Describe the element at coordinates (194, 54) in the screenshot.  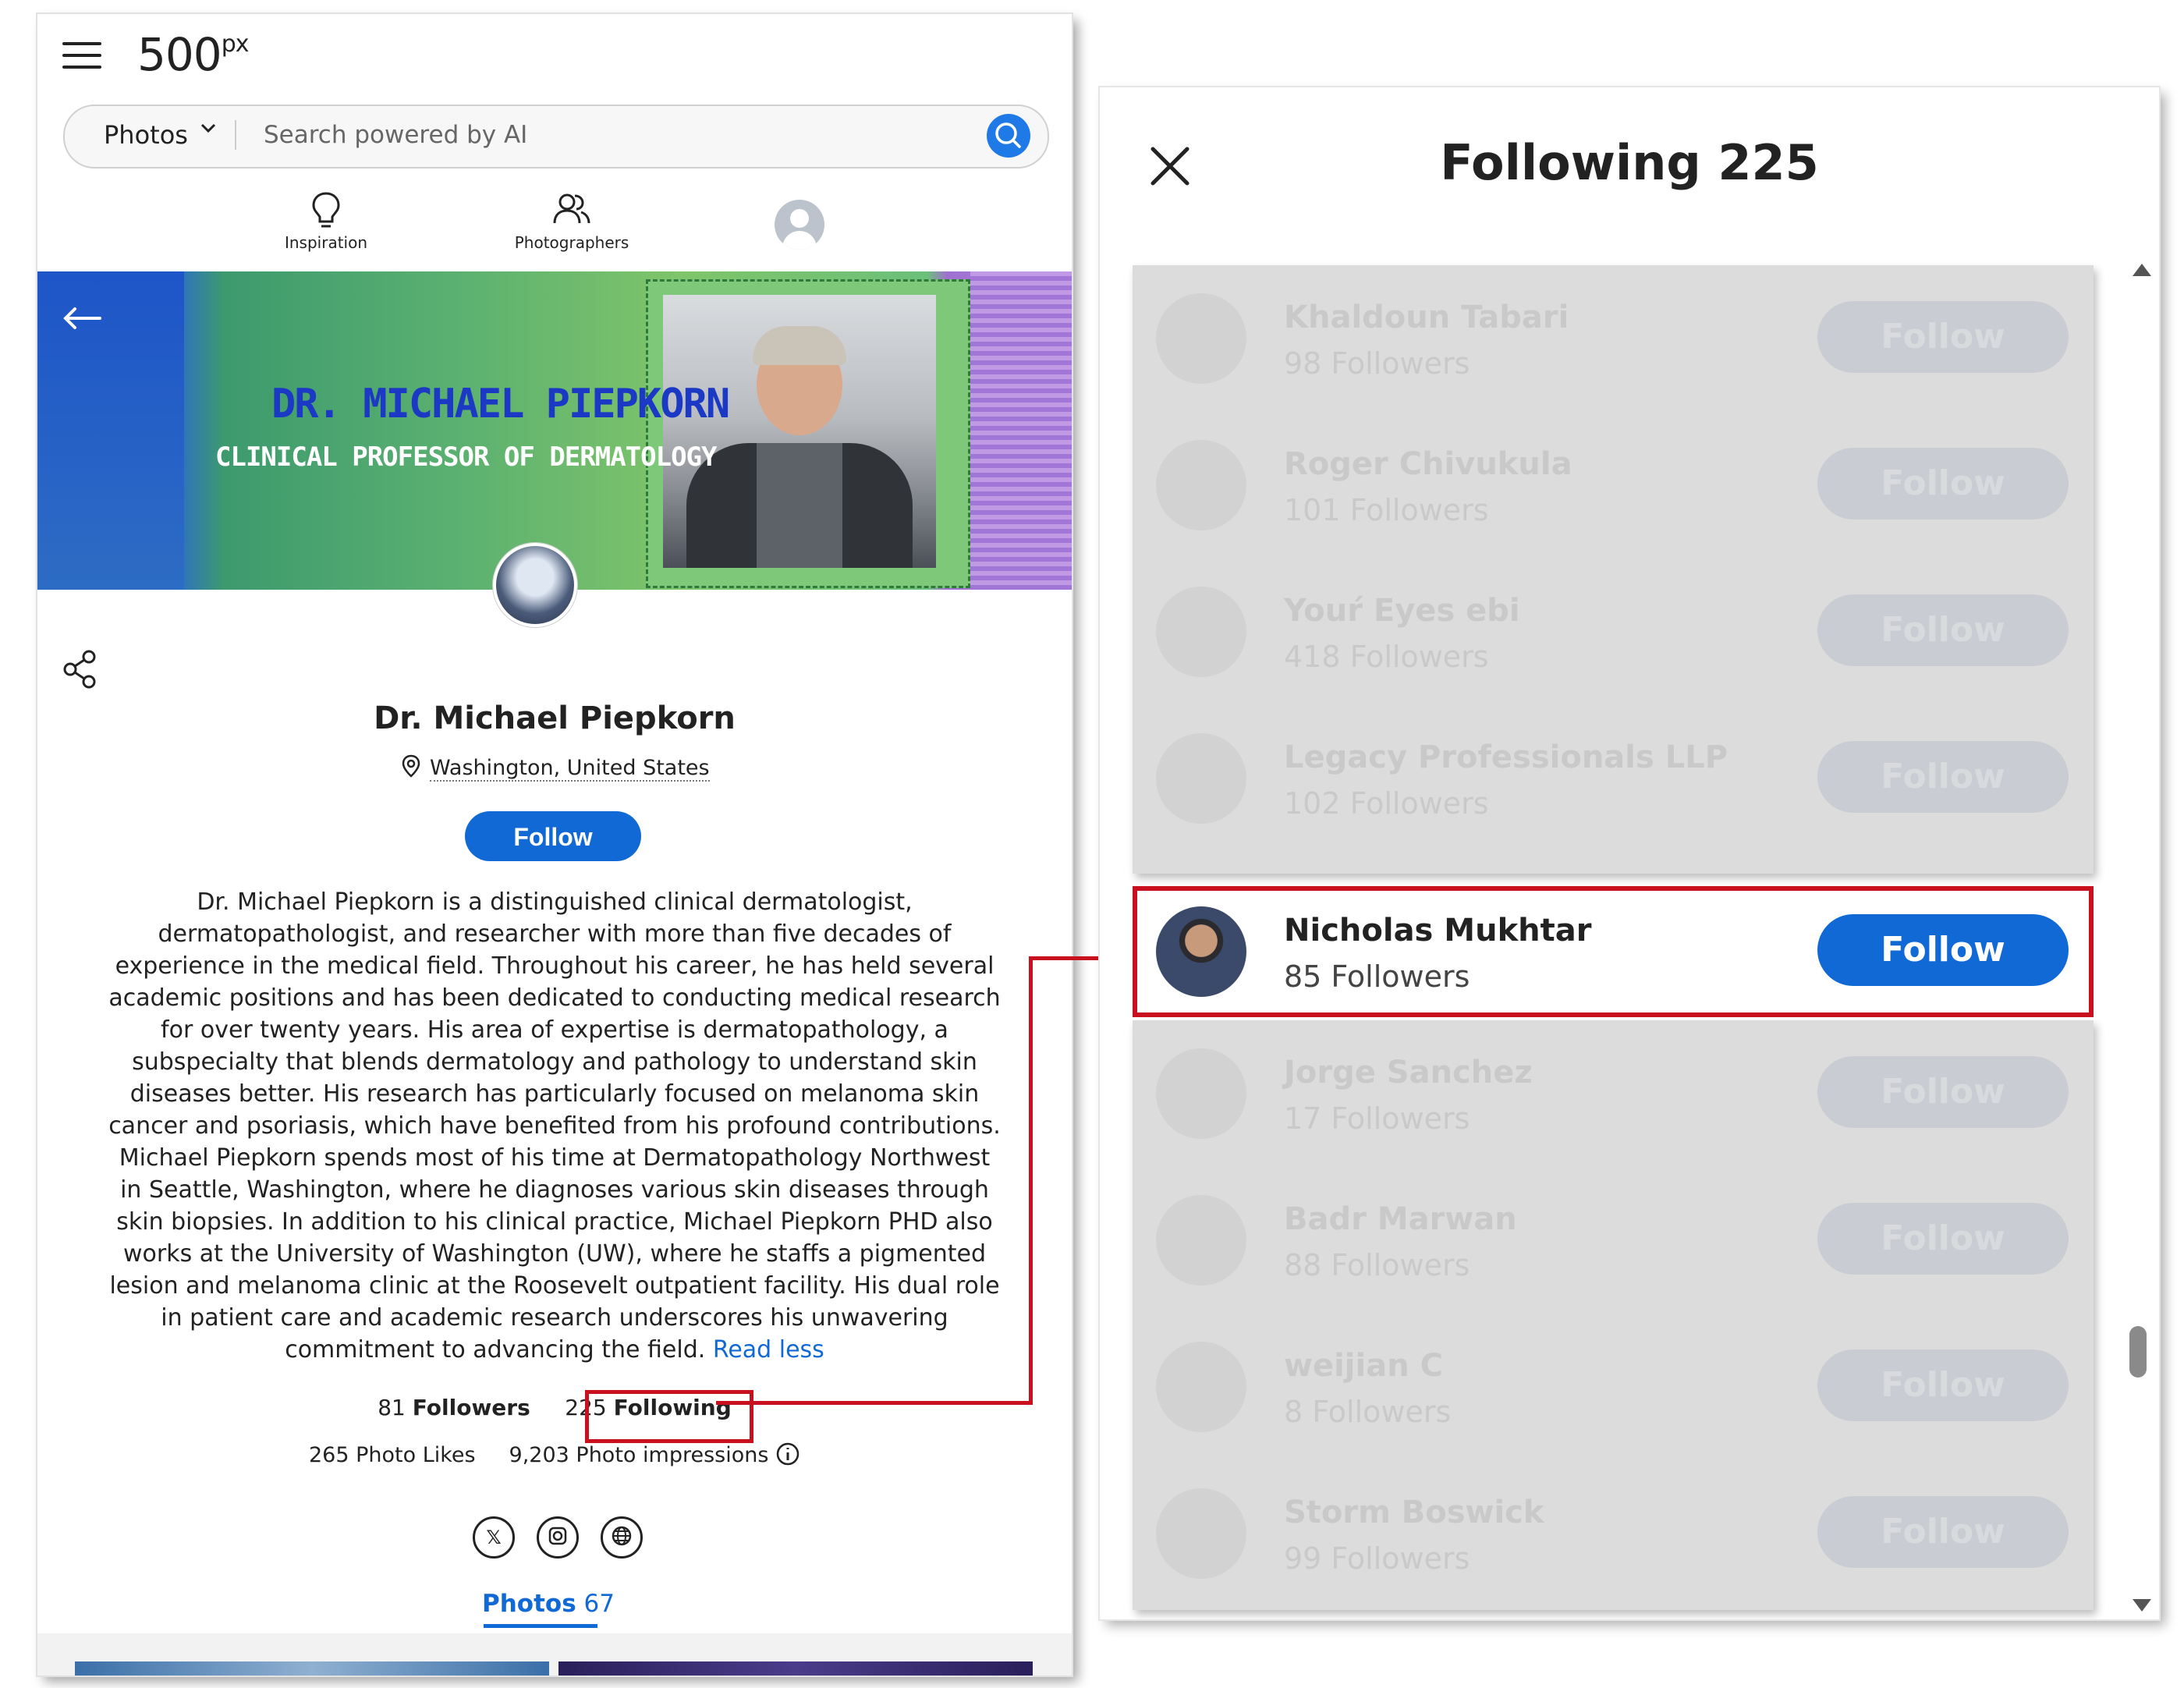
I see `site-logo: 500px` at that location.